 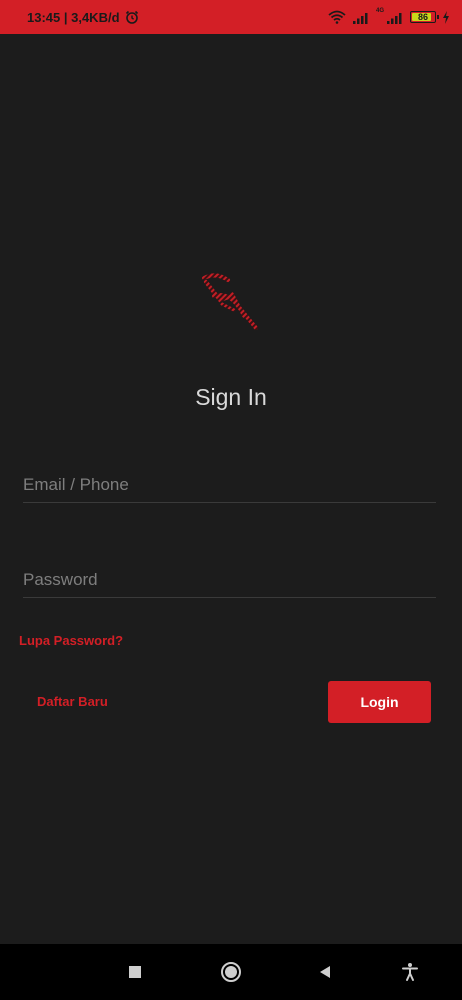 I want to click on signal-icon, so click(x=361, y=17).